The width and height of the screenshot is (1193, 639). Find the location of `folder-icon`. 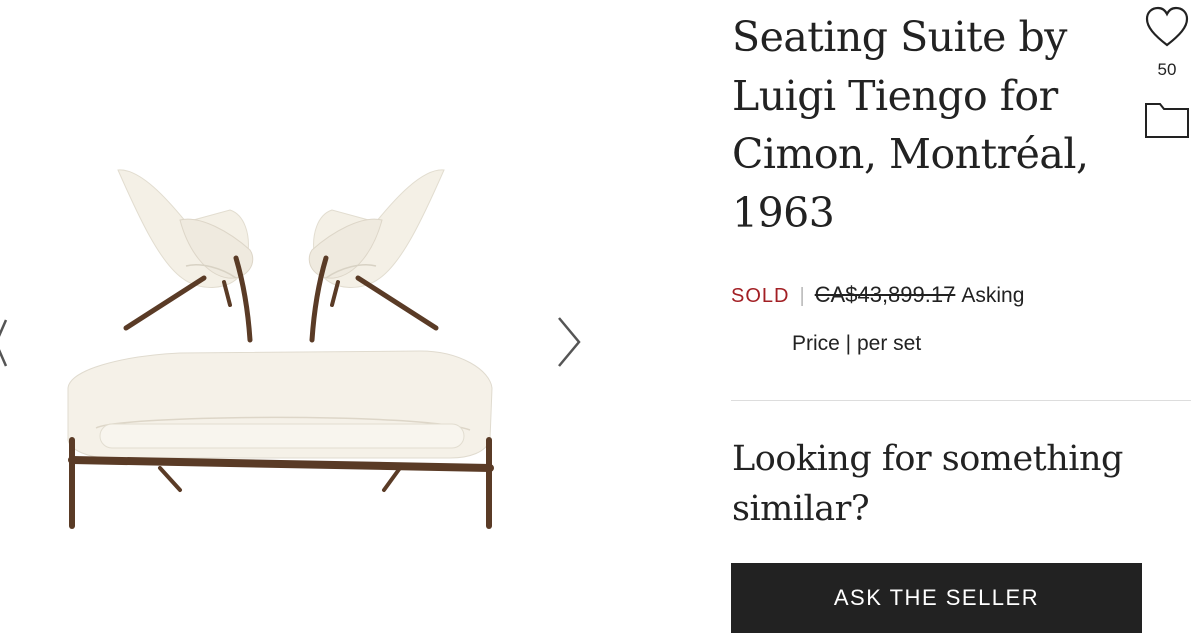

folder-icon is located at coordinates (1167, 120).